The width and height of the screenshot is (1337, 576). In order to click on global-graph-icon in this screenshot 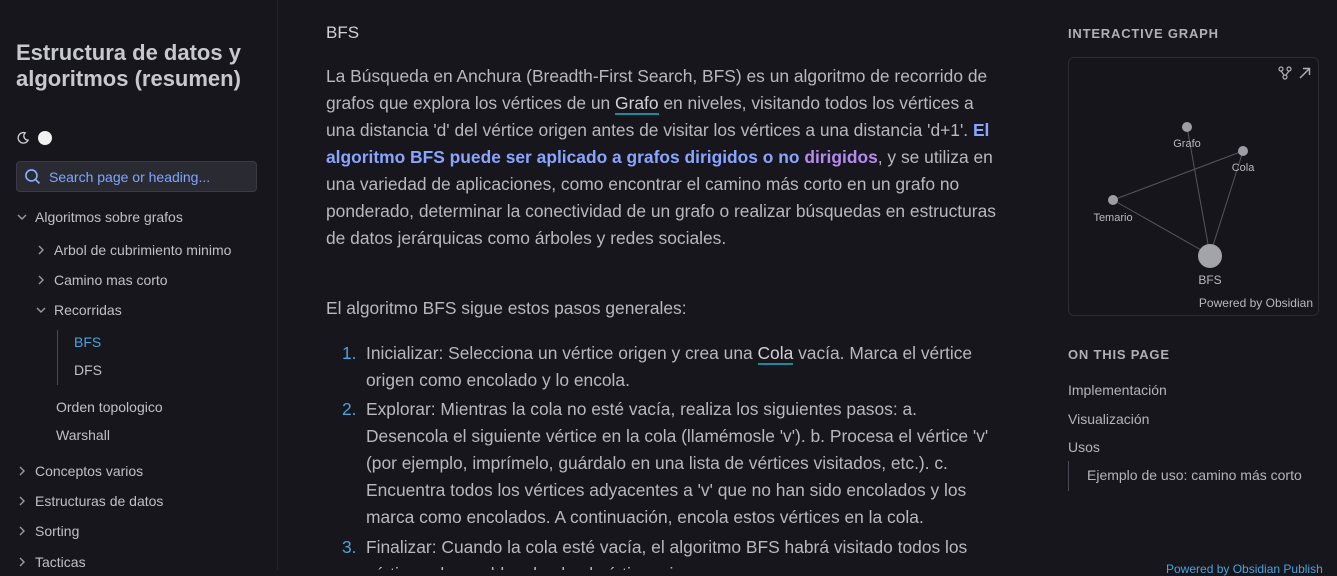, I will do `click(1285, 73)`.